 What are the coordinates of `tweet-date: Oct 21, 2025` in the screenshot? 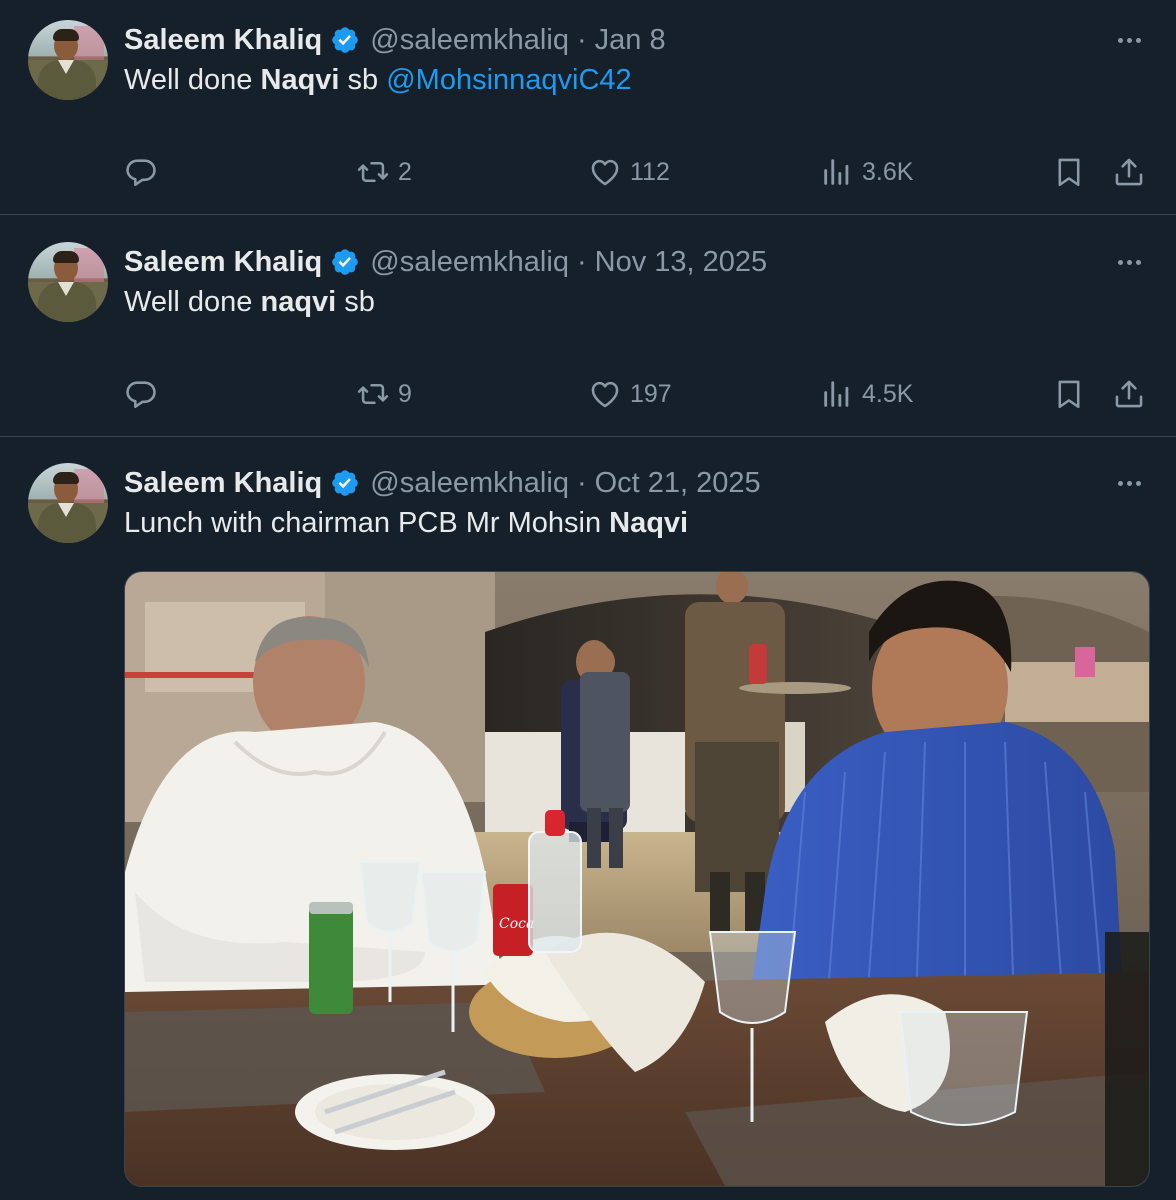 It's located at (678, 483).